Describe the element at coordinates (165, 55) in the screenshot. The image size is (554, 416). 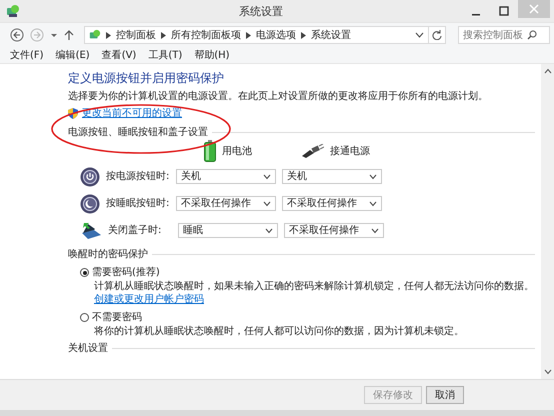
I see `menu-item: 工具(T)` at that location.